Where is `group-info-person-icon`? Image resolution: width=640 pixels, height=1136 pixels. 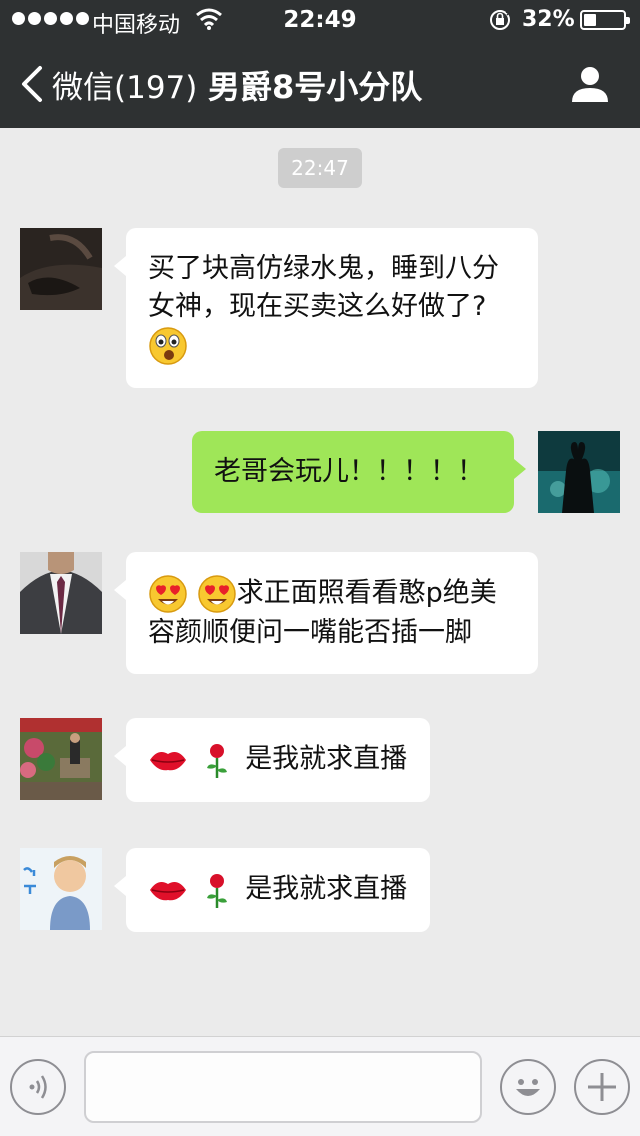 group-info-person-icon is located at coordinates (590, 84).